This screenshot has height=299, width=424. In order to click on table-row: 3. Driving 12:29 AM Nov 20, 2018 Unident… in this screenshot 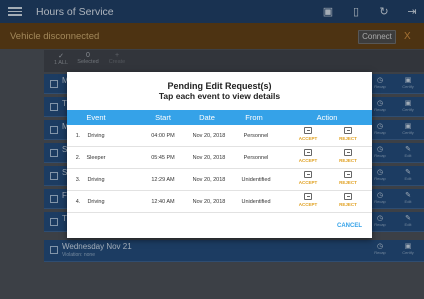, I will do `click(219, 180)`.